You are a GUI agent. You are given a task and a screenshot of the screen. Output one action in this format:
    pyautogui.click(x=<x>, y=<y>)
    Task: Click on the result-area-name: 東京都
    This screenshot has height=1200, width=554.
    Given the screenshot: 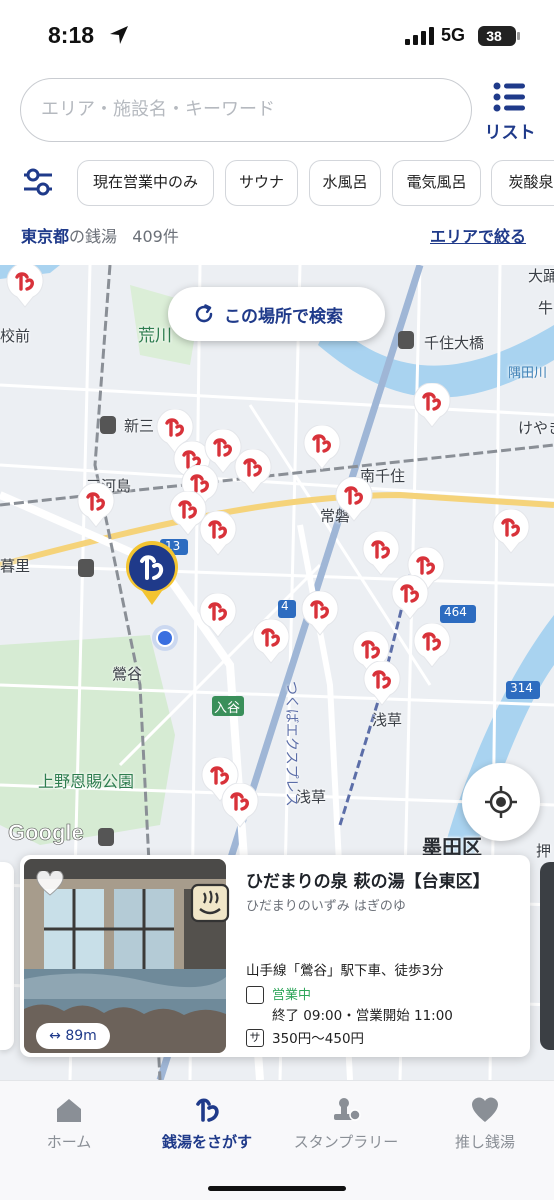 What is the action you would take?
    pyautogui.click(x=45, y=236)
    